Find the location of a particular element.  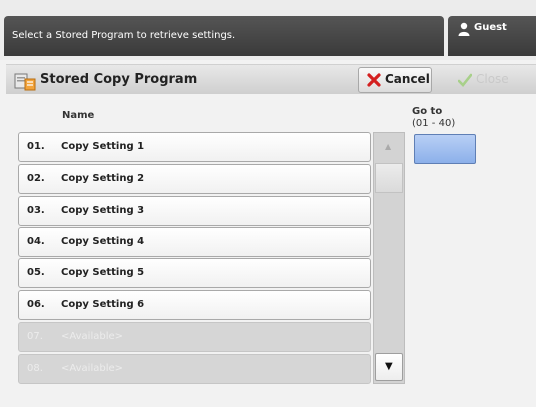

arrow-down-icon: ▼ is located at coordinates (389, 366).